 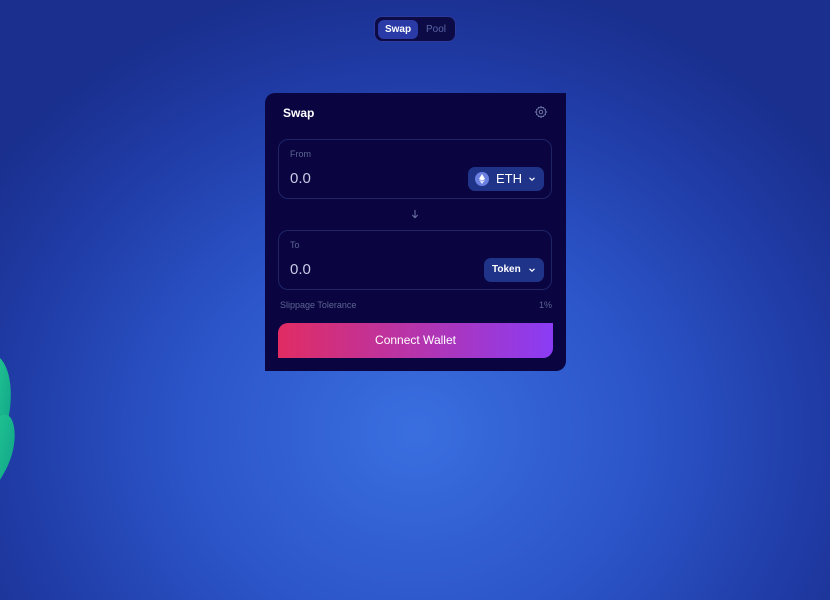 I want to click on to-token-label: Token, so click(x=506, y=269).